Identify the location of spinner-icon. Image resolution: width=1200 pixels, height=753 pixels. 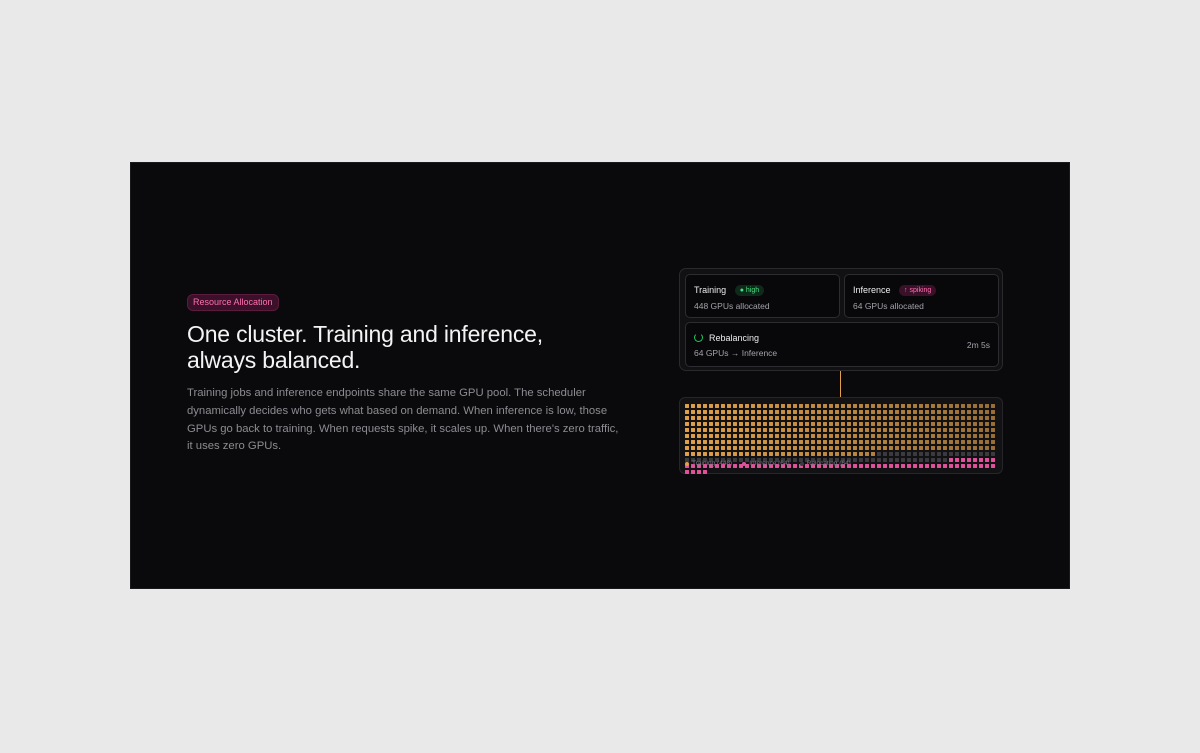
(698, 337).